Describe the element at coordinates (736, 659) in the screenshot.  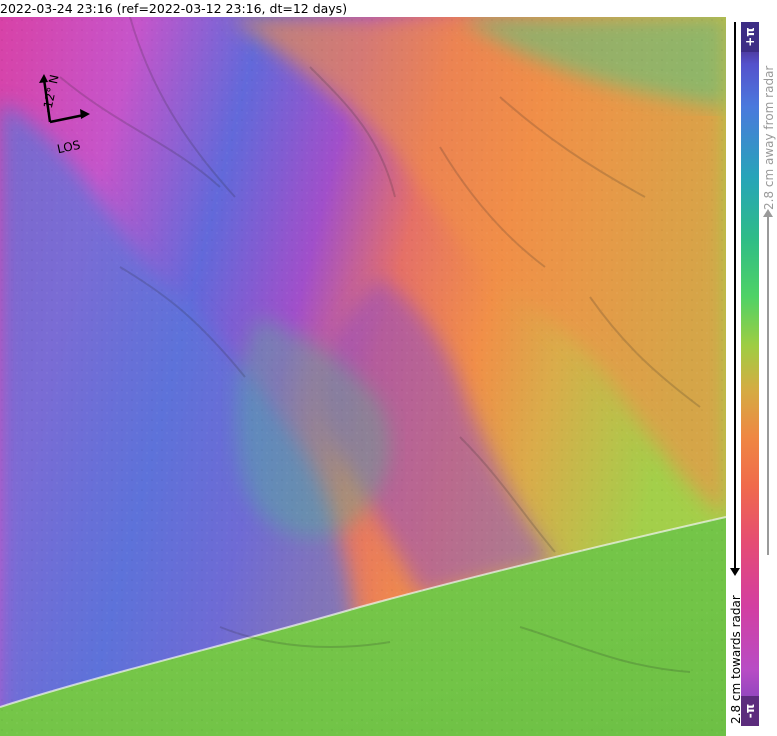
I see `towards-radar-label: 2.8 cm towards radar` at that location.